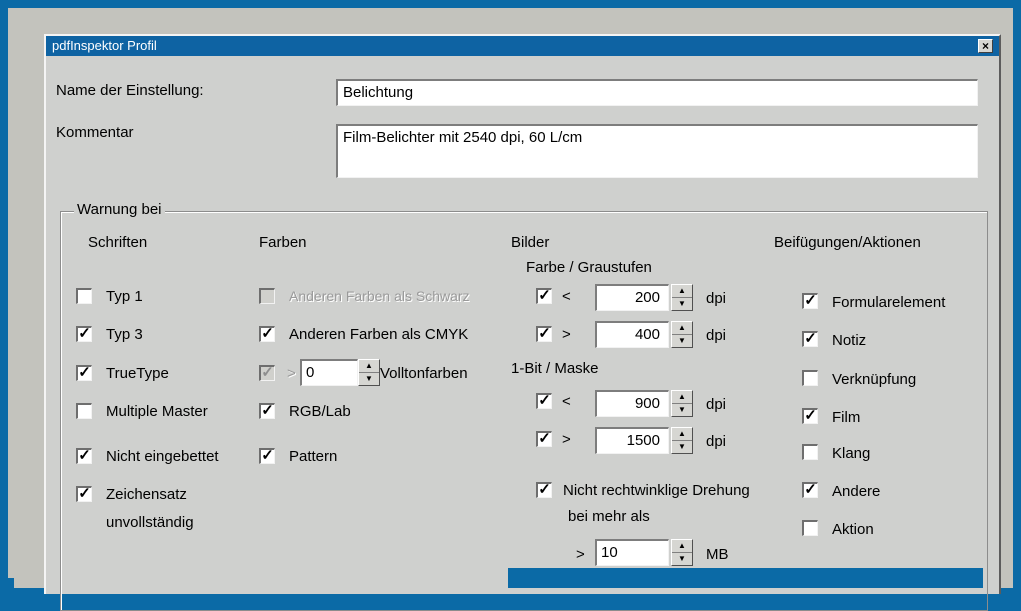 The width and height of the screenshot is (1021, 611). What do you see at coordinates (530, 242) in the screenshot?
I see `images-header: Bilder` at bounding box center [530, 242].